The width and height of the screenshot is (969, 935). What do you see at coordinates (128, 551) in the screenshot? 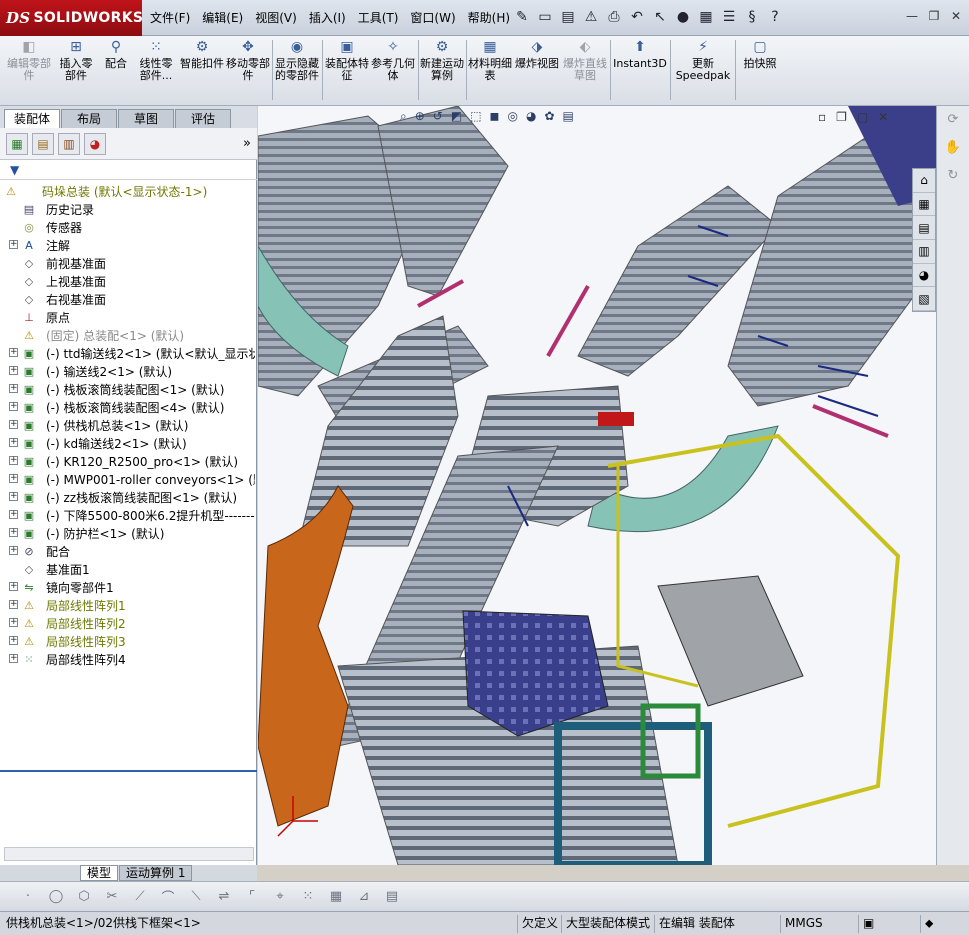
I see `tree-item: + ⊘ 配合` at bounding box center [128, 551].